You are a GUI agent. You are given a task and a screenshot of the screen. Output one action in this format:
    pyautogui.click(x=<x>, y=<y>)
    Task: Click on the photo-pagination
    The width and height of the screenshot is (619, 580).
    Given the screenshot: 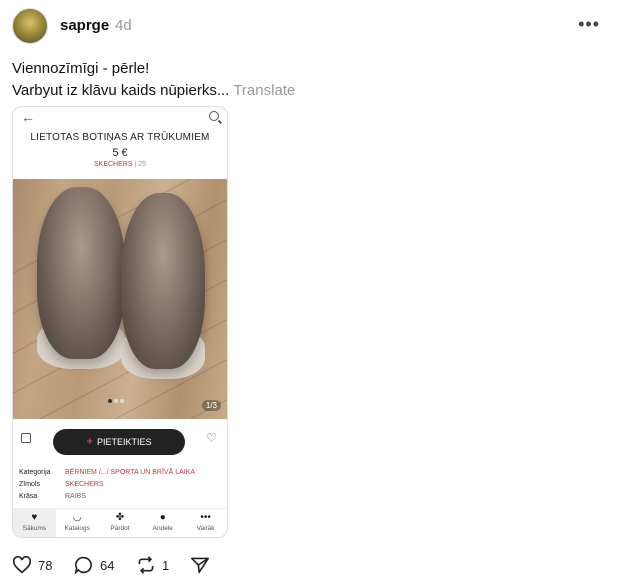 What is the action you would take?
    pyautogui.click(x=117, y=399)
    